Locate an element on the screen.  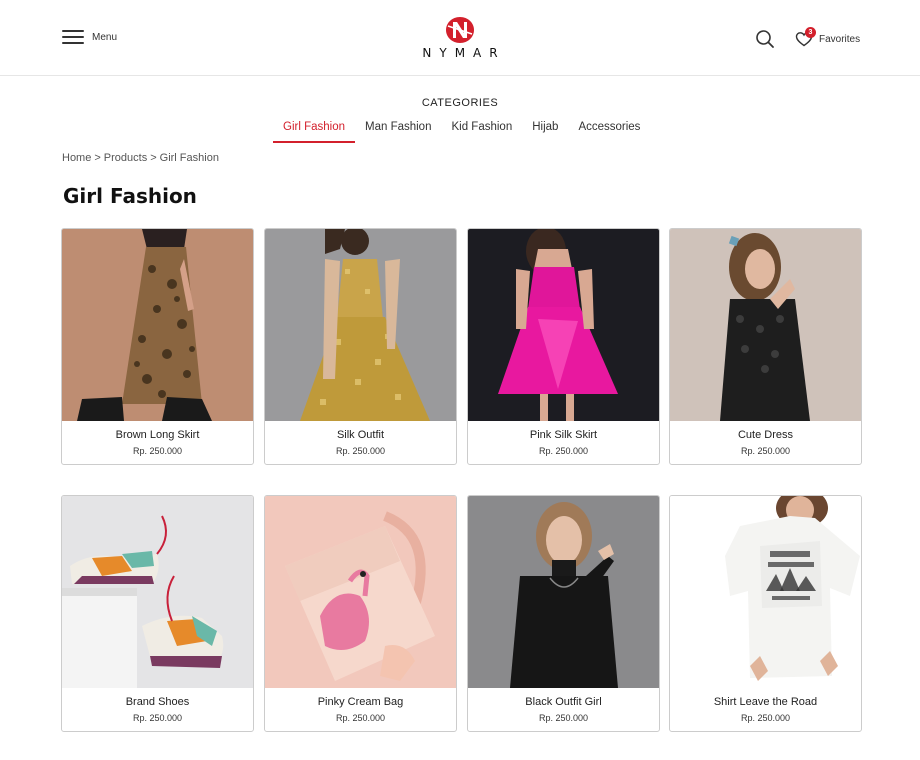
product-card: Shirt Leave the Road Rp. 250.000 is located at coordinates (765, 613).